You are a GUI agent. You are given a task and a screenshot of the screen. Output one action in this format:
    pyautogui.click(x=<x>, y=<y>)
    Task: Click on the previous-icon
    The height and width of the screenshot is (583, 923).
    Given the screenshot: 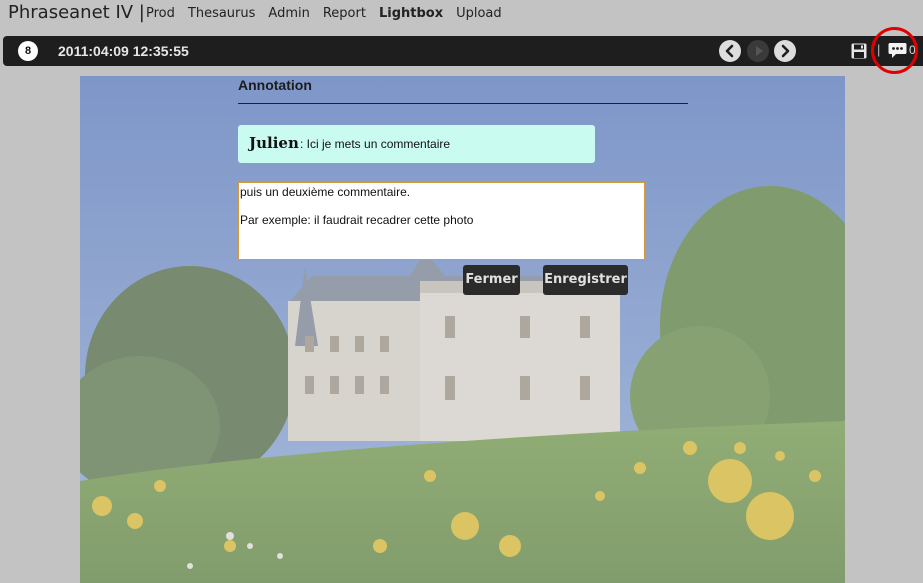 What is the action you would take?
    pyautogui.click(x=729, y=51)
    